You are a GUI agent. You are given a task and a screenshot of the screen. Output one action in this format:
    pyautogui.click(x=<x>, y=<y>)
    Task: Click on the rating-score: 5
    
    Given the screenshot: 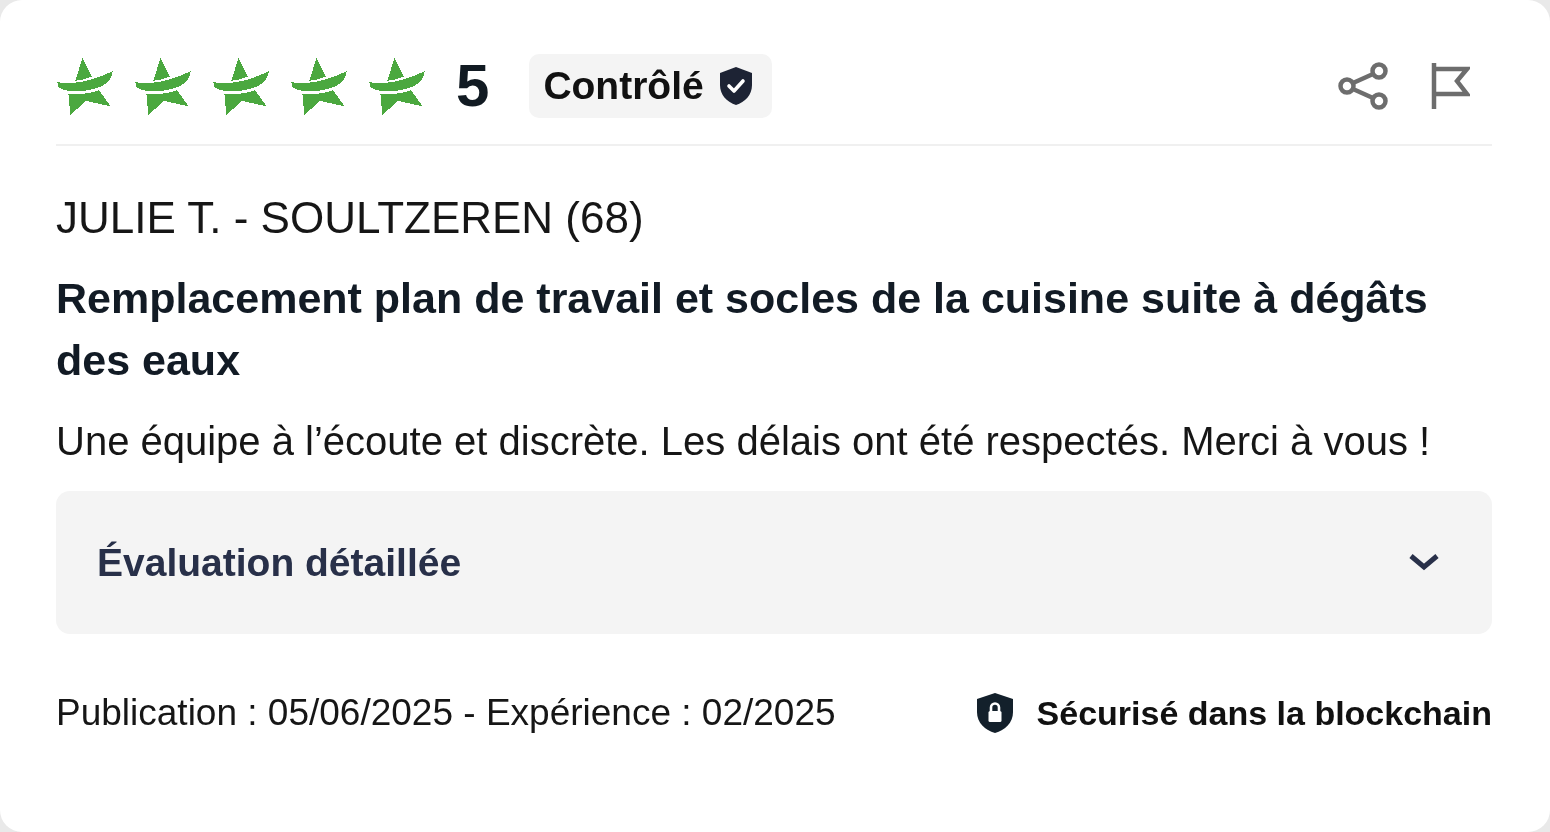 What is the action you would take?
    pyautogui.click(x=473, y=86)
    